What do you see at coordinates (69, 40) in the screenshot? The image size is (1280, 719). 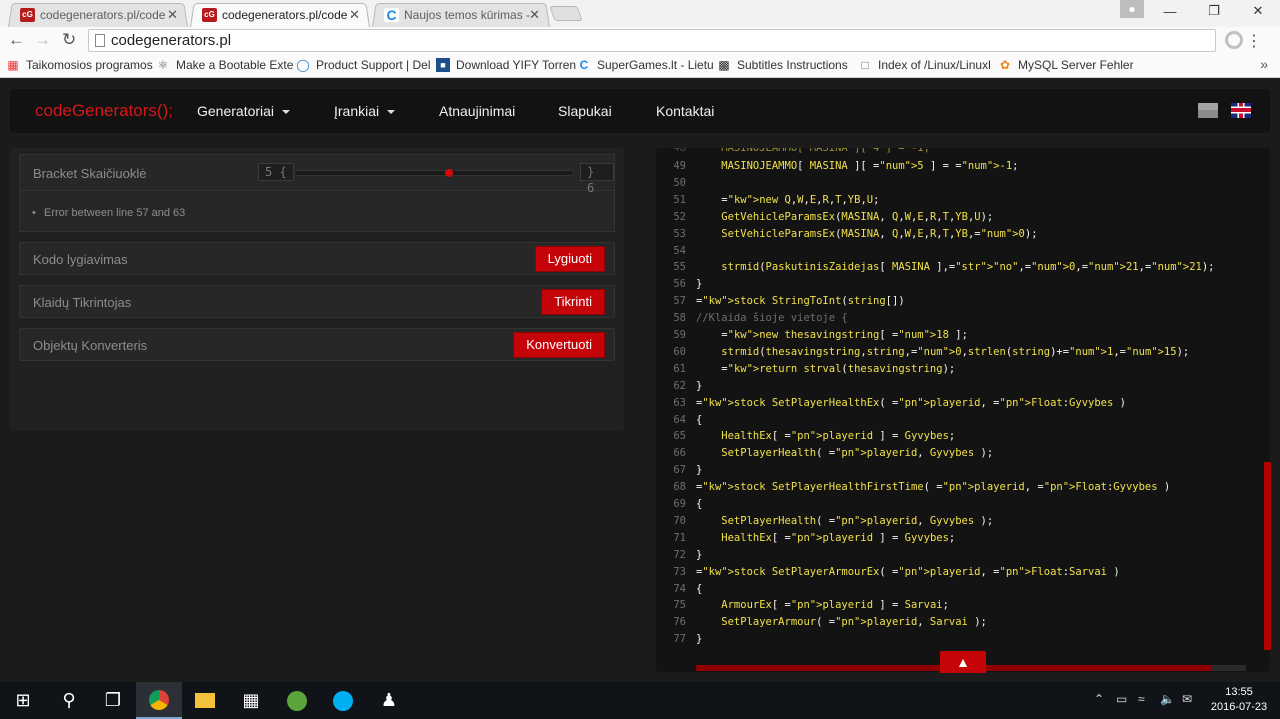 I see `reload-icon: ↻` at bounding box center [69, 40].